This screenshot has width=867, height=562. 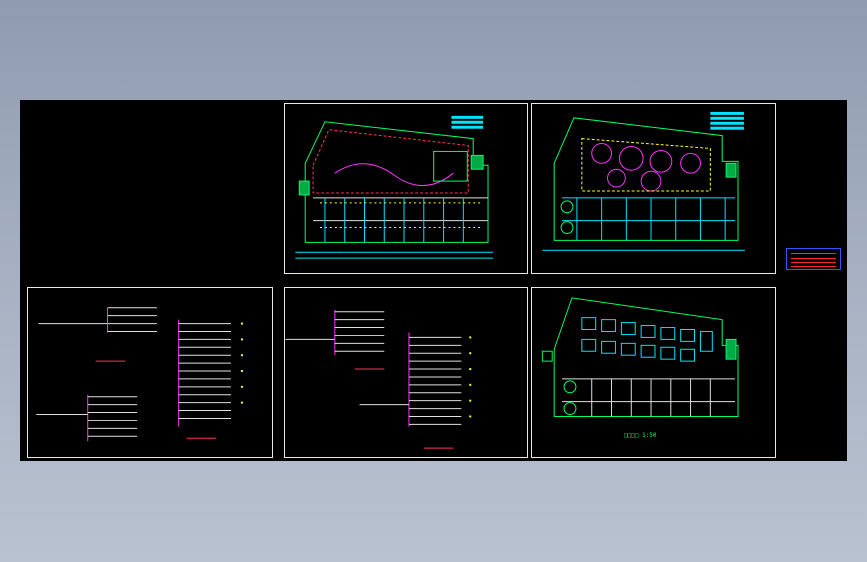 I want to click on sheet-floor-plan-lighting, so click(x=406, y=188).